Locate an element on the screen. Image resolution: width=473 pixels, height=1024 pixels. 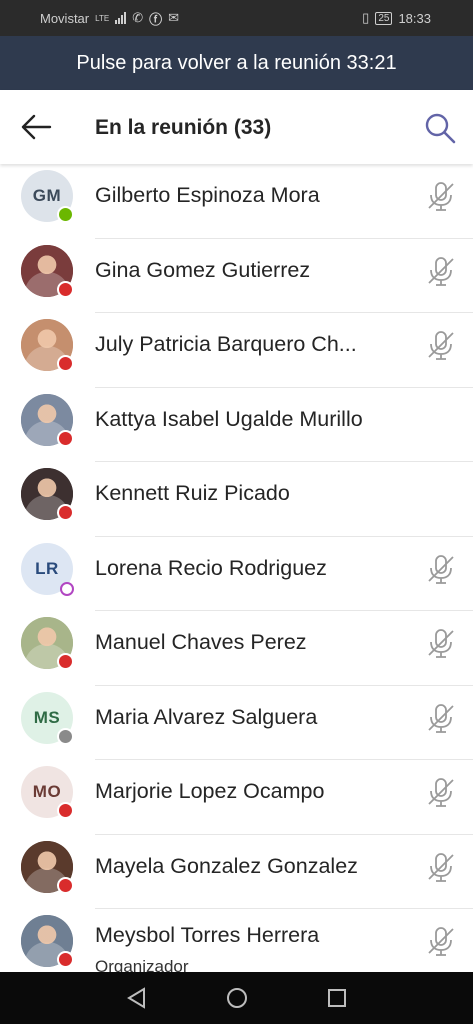
presence-dnd-icon is located at coordinates (65, 959).